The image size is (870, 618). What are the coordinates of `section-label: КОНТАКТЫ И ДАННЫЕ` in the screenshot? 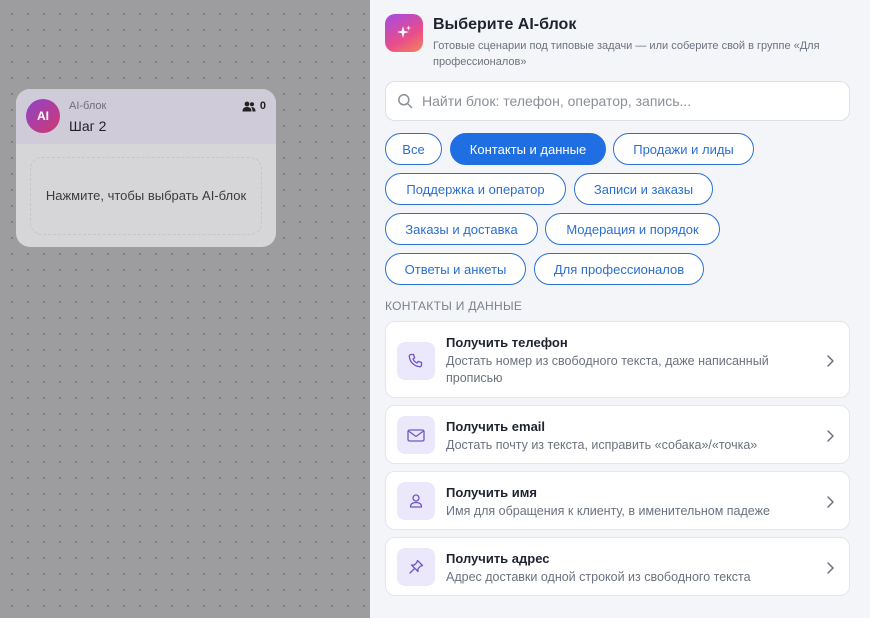 It's located at (454, 306).